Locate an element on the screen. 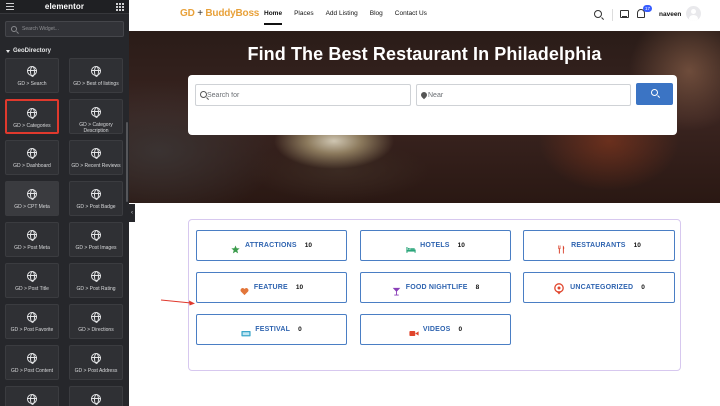  widget-tile: GD > Category Description is located at coordinates (96, 116).